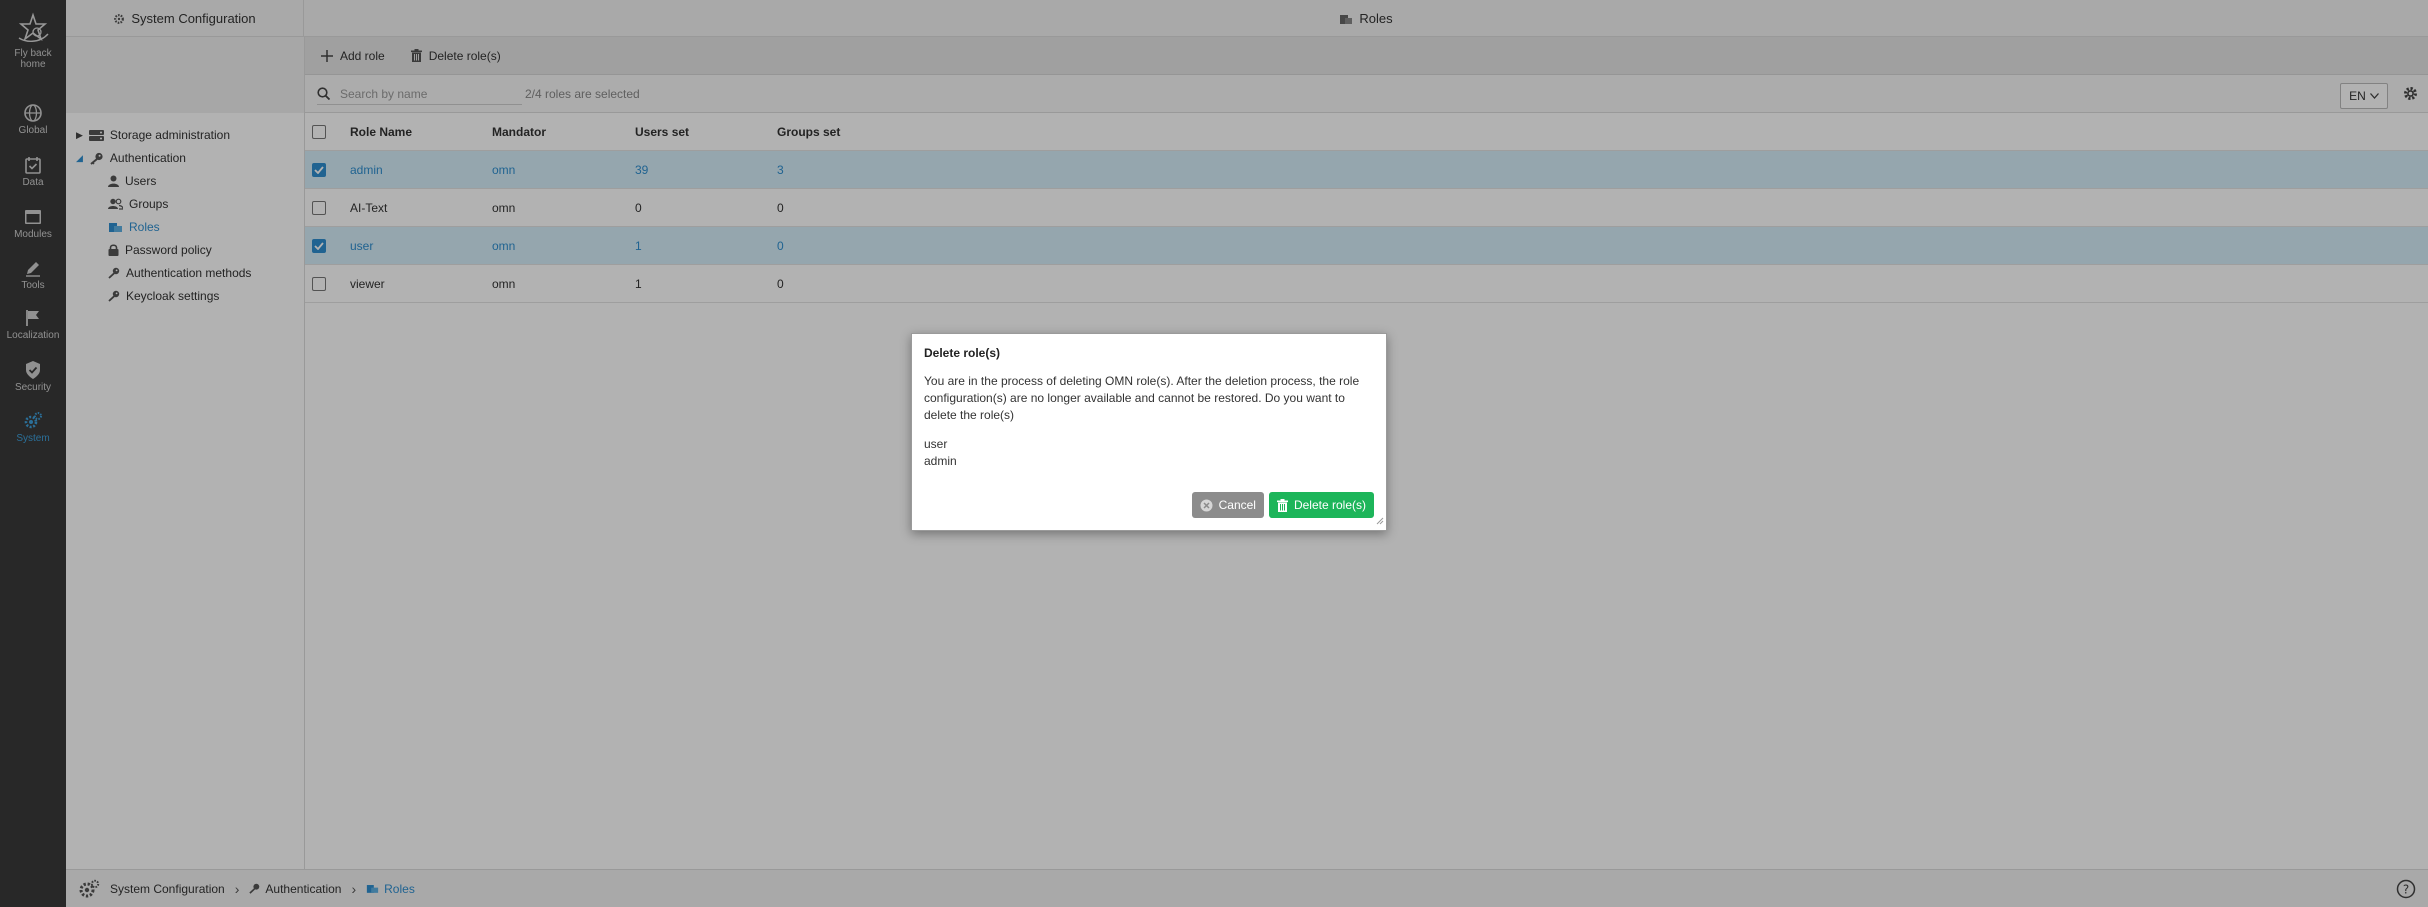  What do you see at coordinates (1329, 505) in the screenshot?
I see `confirm-delete-label: Delete role(s)` at bounding box center [1329, 505].